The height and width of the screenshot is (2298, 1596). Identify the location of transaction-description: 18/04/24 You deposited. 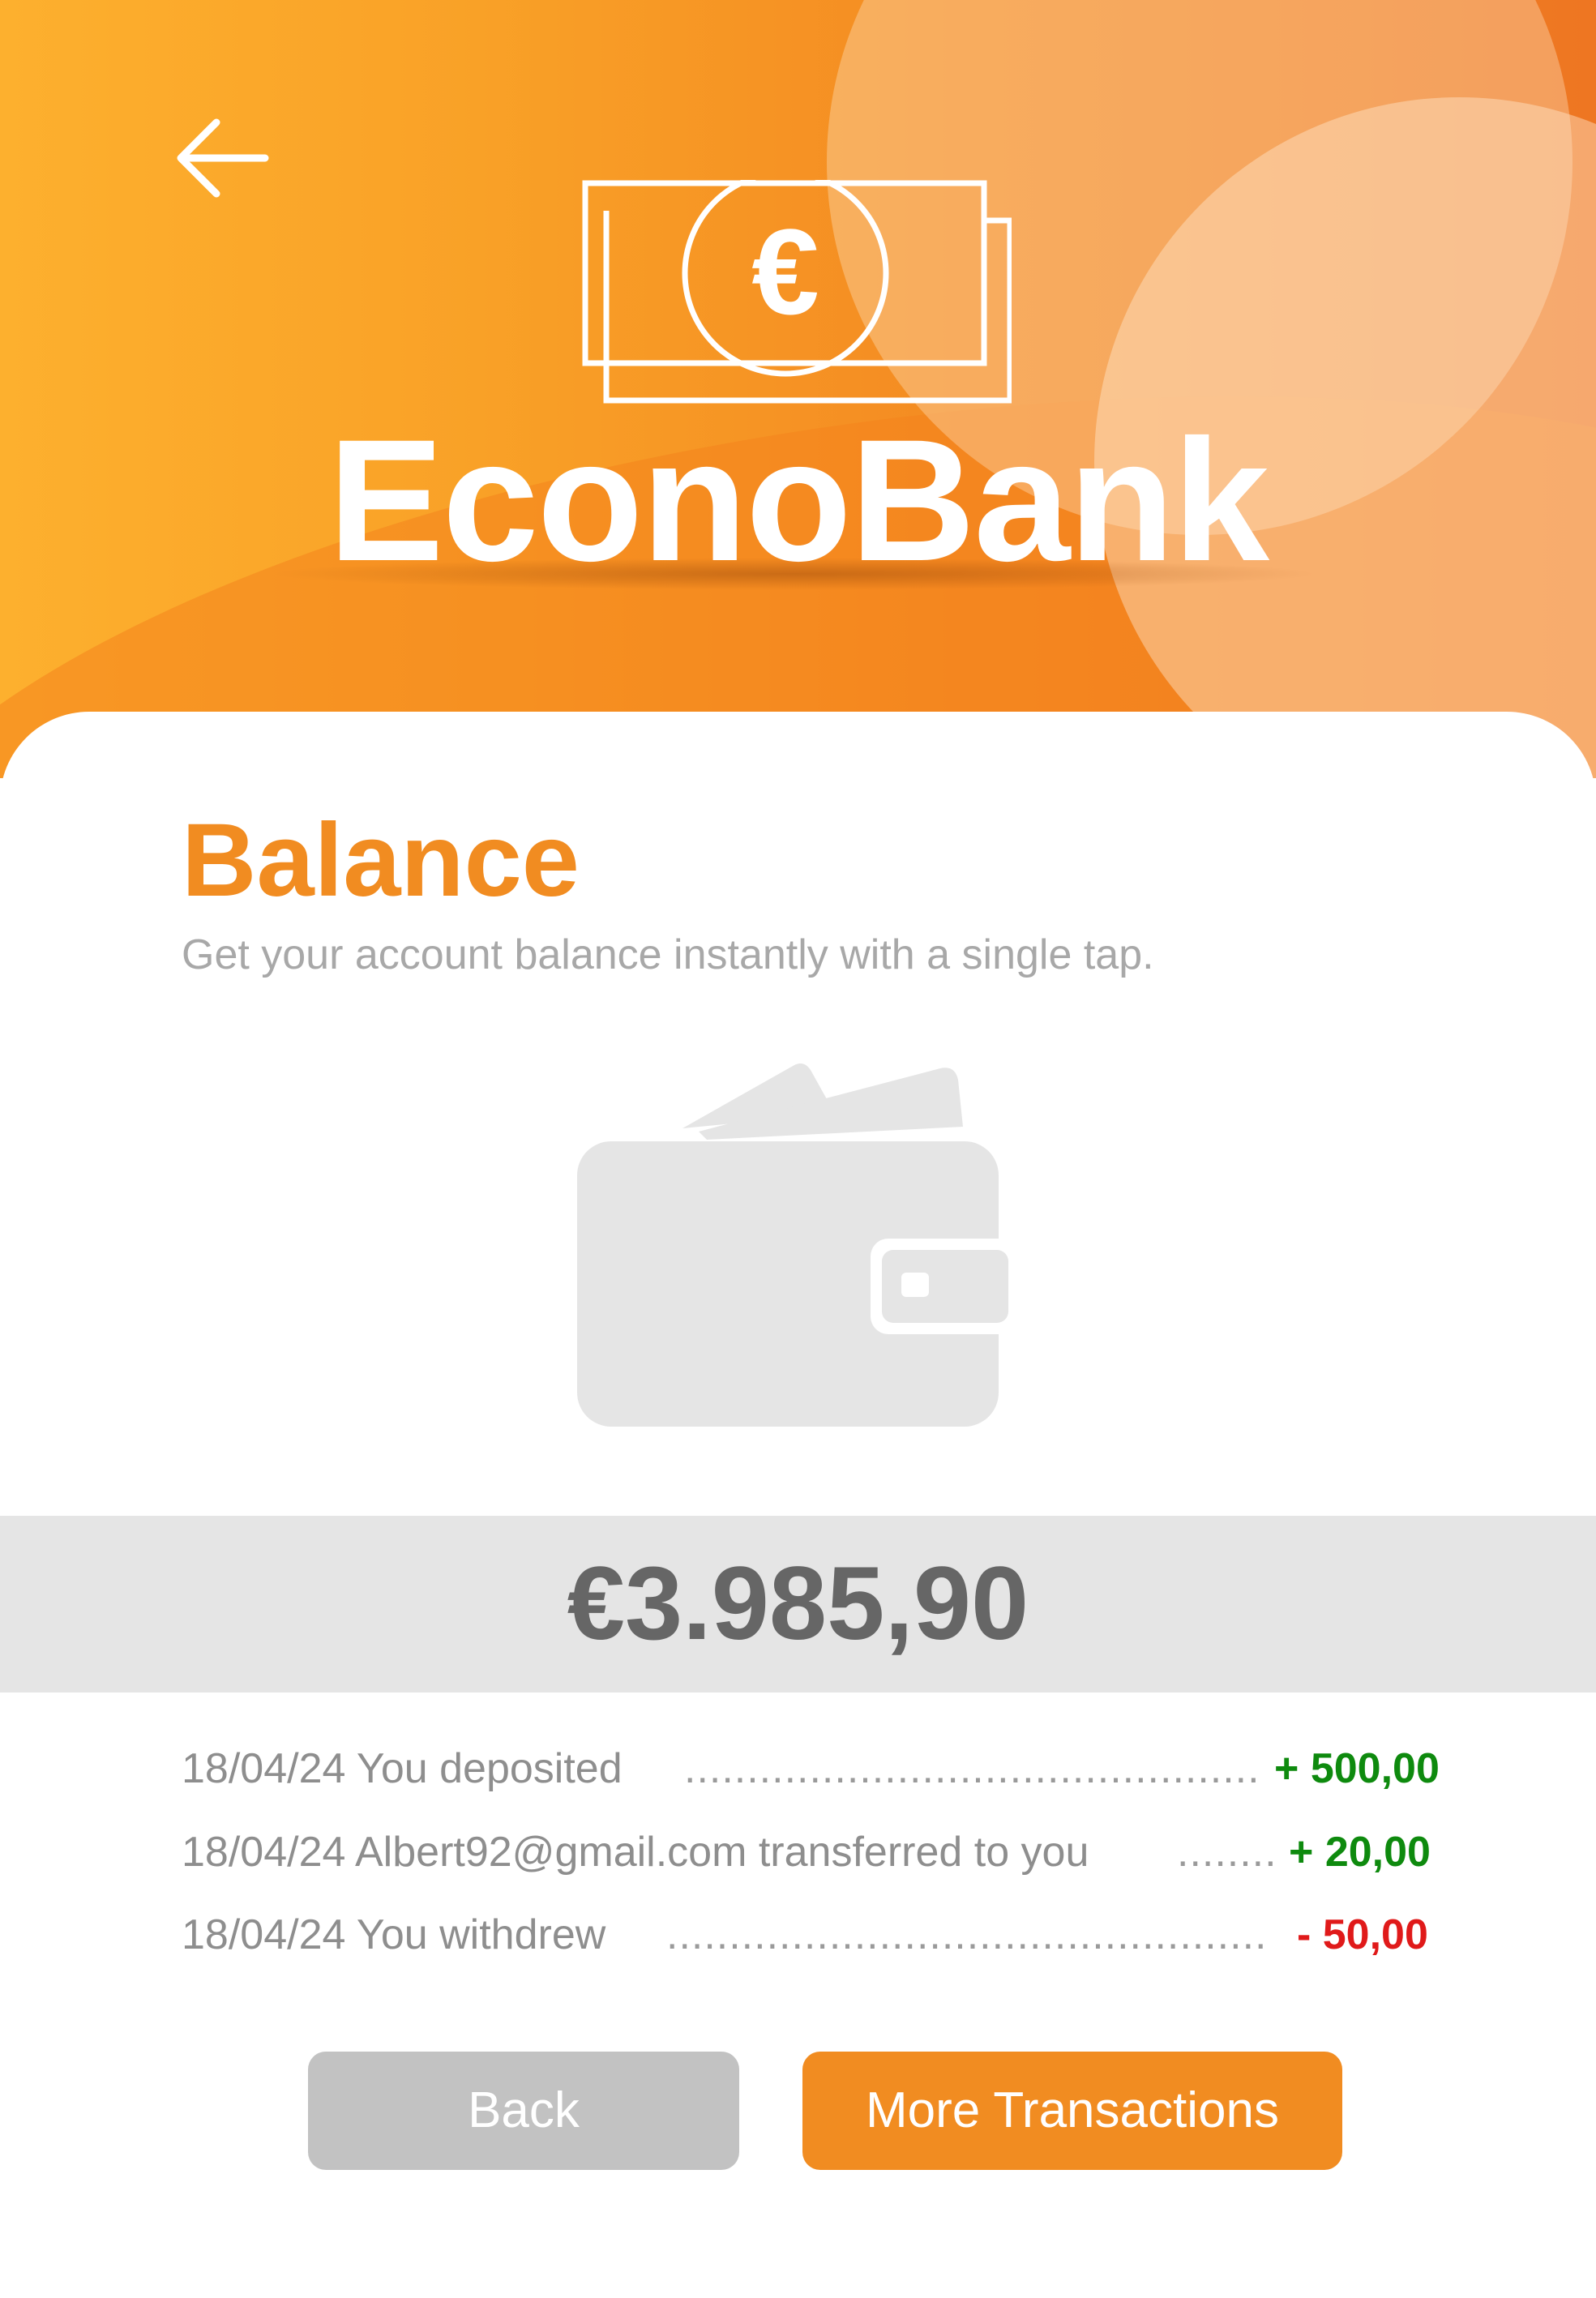
(402, 1769).